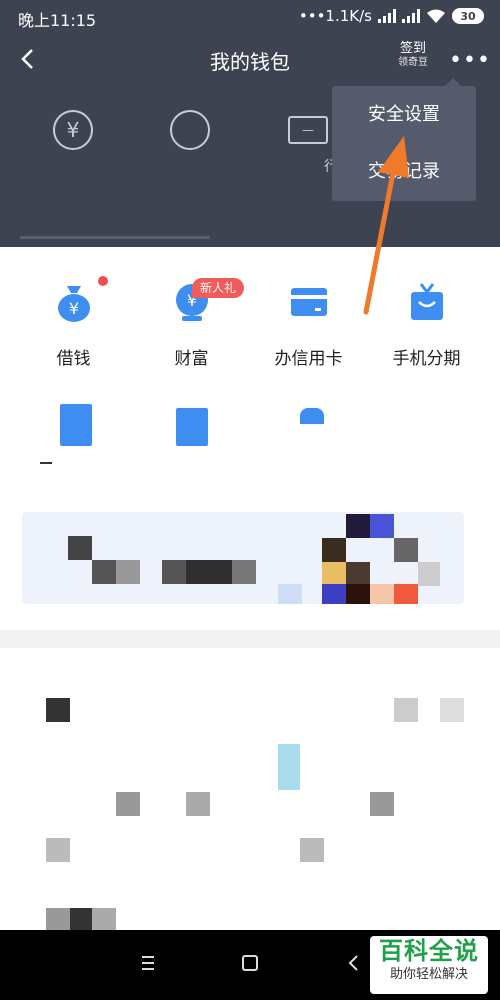 This screenshot has height=1000, width=500. I want to click on watermark-title: 百科全说, so click(429, 951).